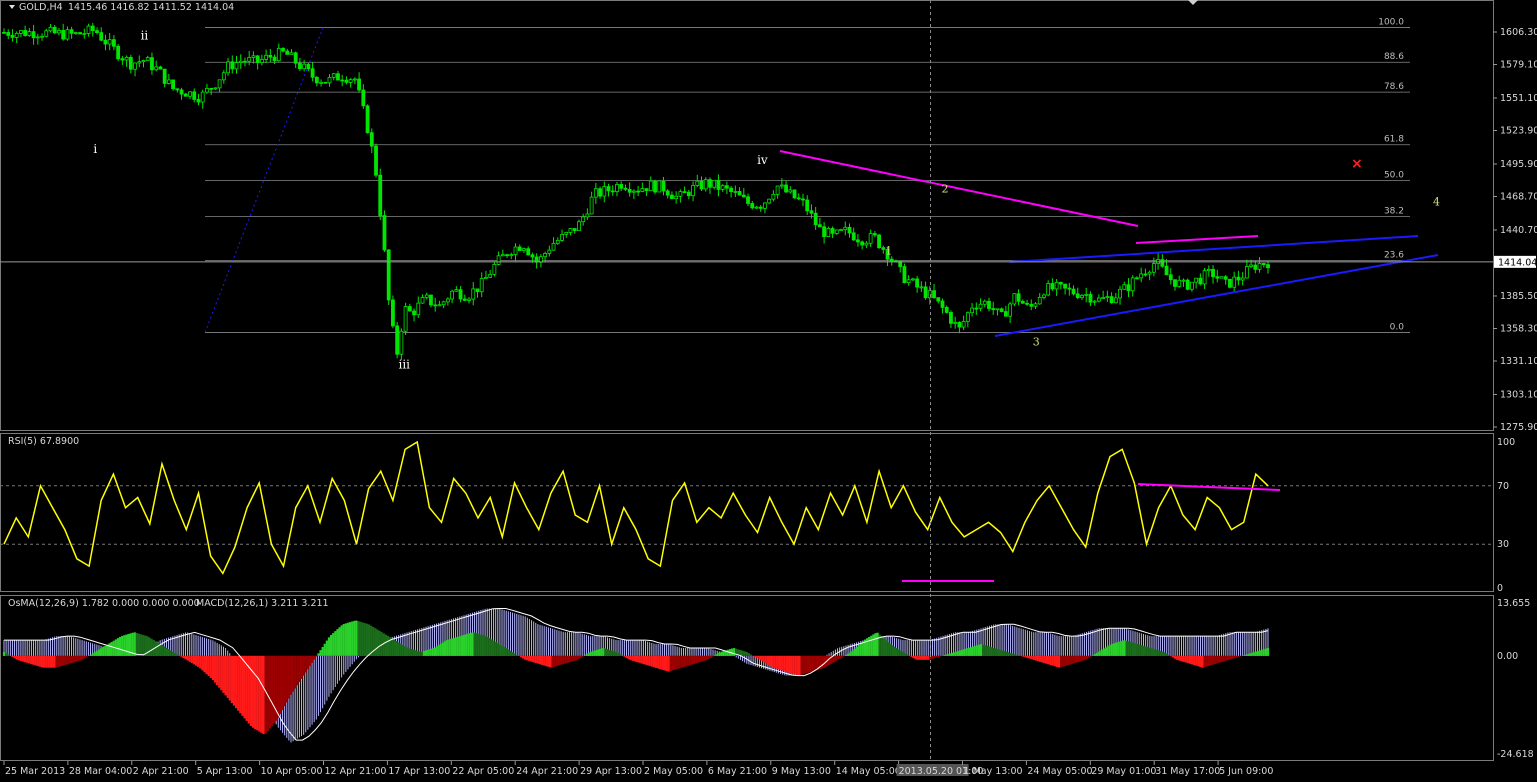 The width and height of the screenshot is (1537, 782). What do you see at coordinates (1187, 771) in the screenshot?
I see `time-tick-label: 31 May 17:00` at bounding box center [1187, 771].